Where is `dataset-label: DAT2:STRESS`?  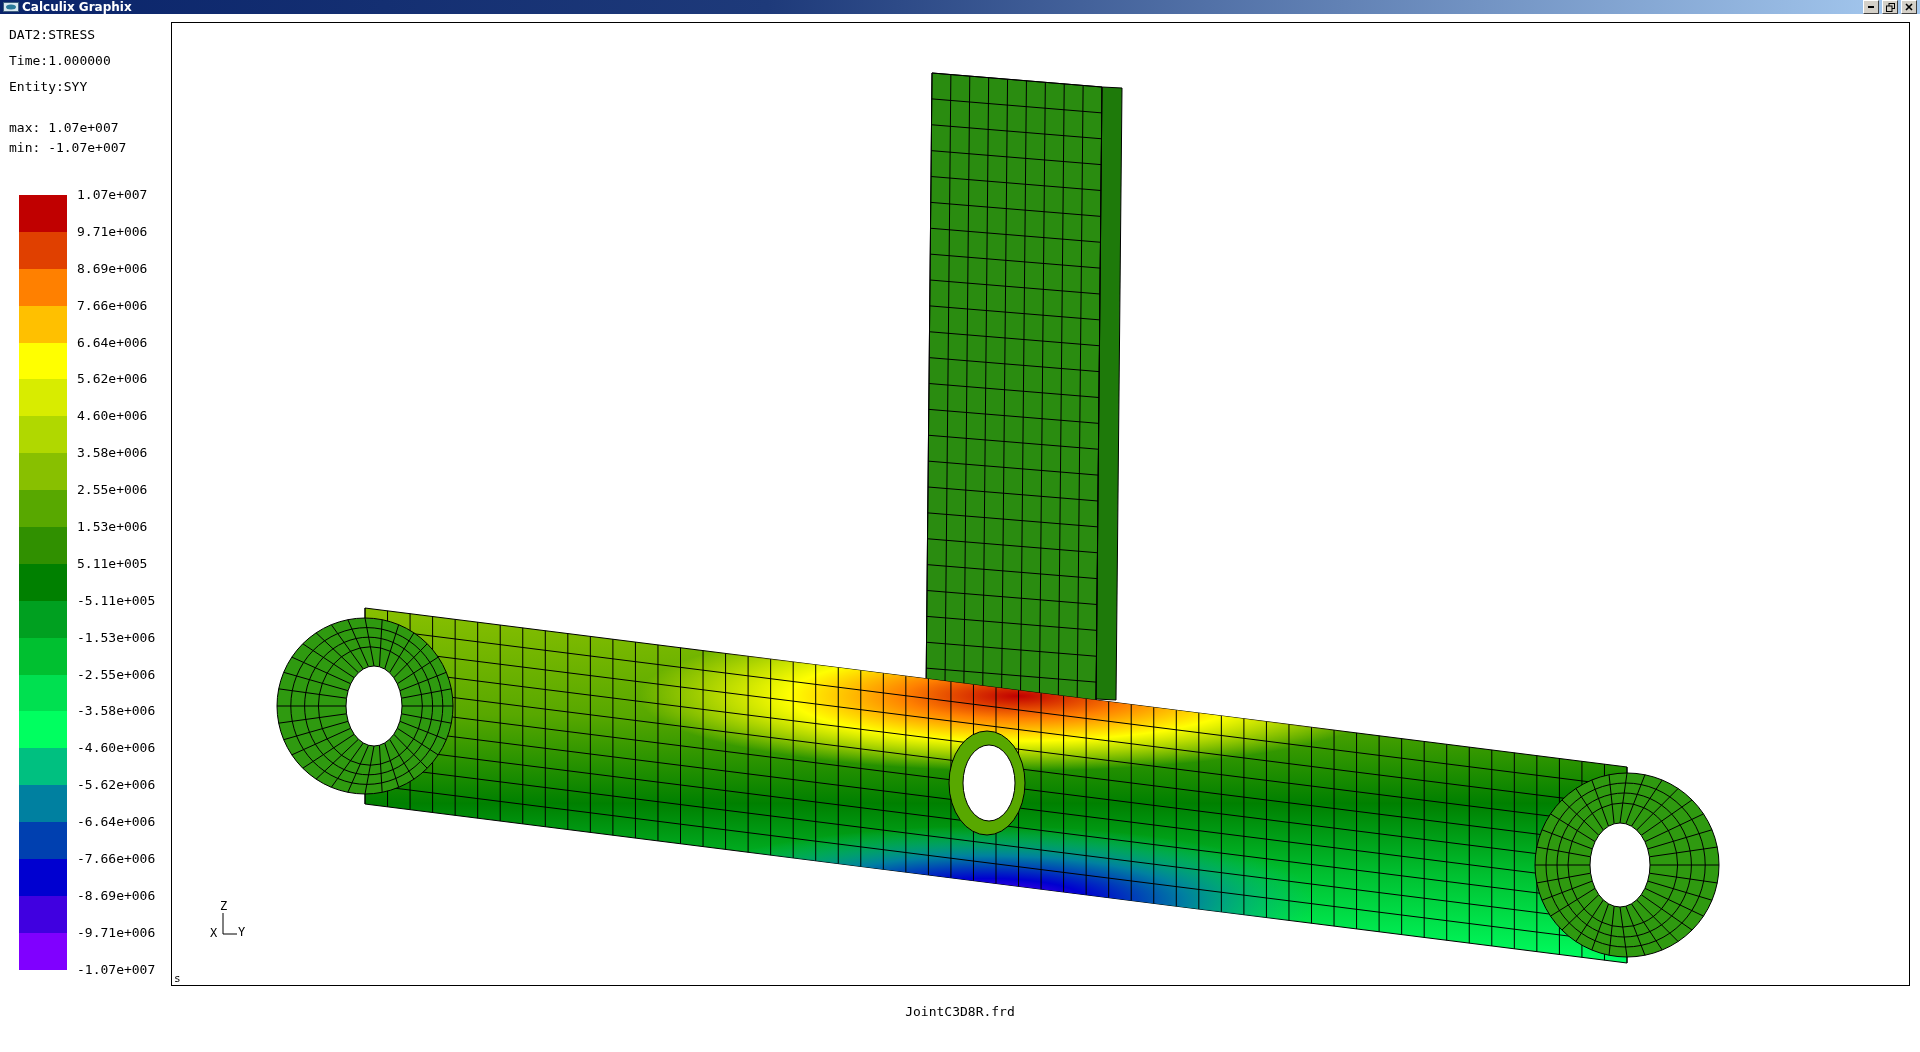 dataset-label: DAT2:STRESS is located at coordinates (53, 35).